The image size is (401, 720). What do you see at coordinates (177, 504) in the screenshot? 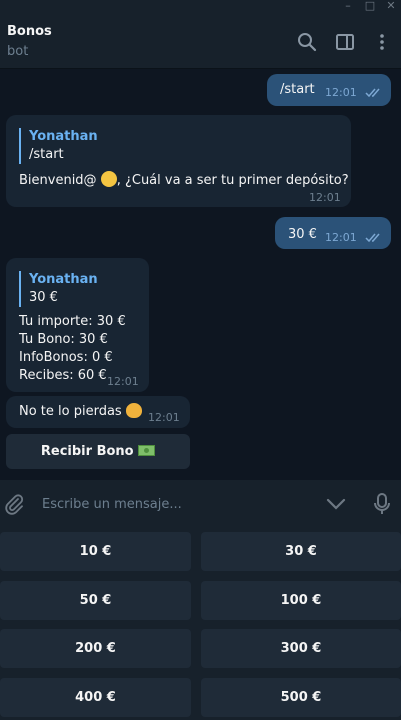
I see `message-input` at bounding box center [177, 504].